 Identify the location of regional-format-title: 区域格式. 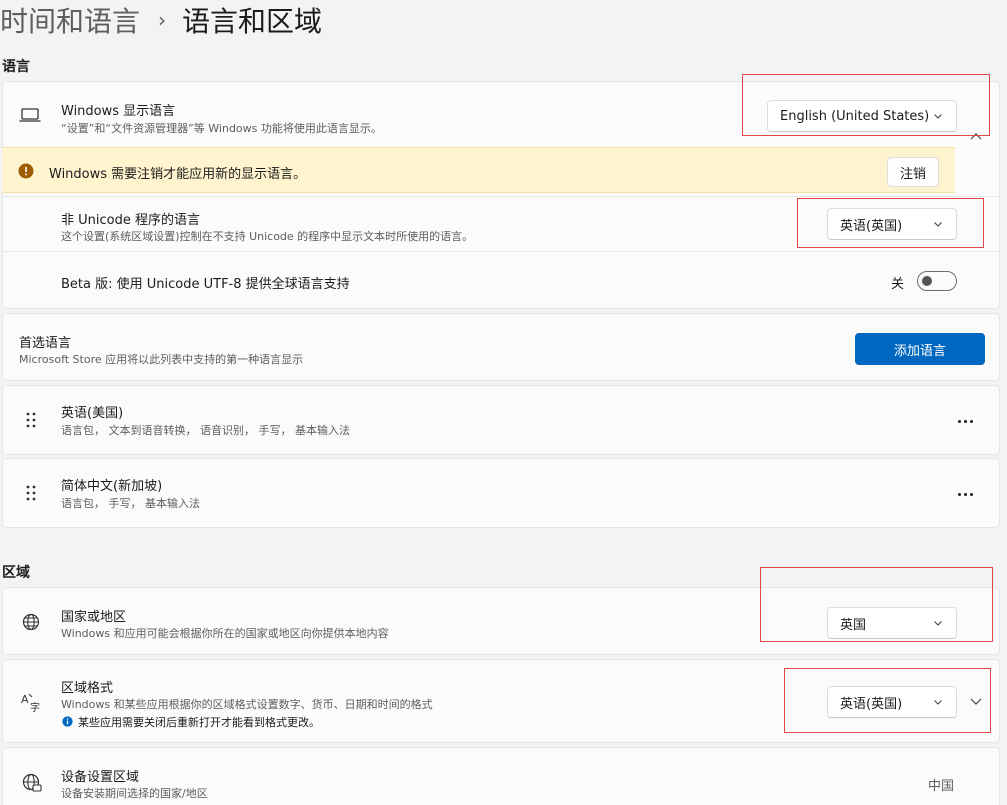
(87, 688).